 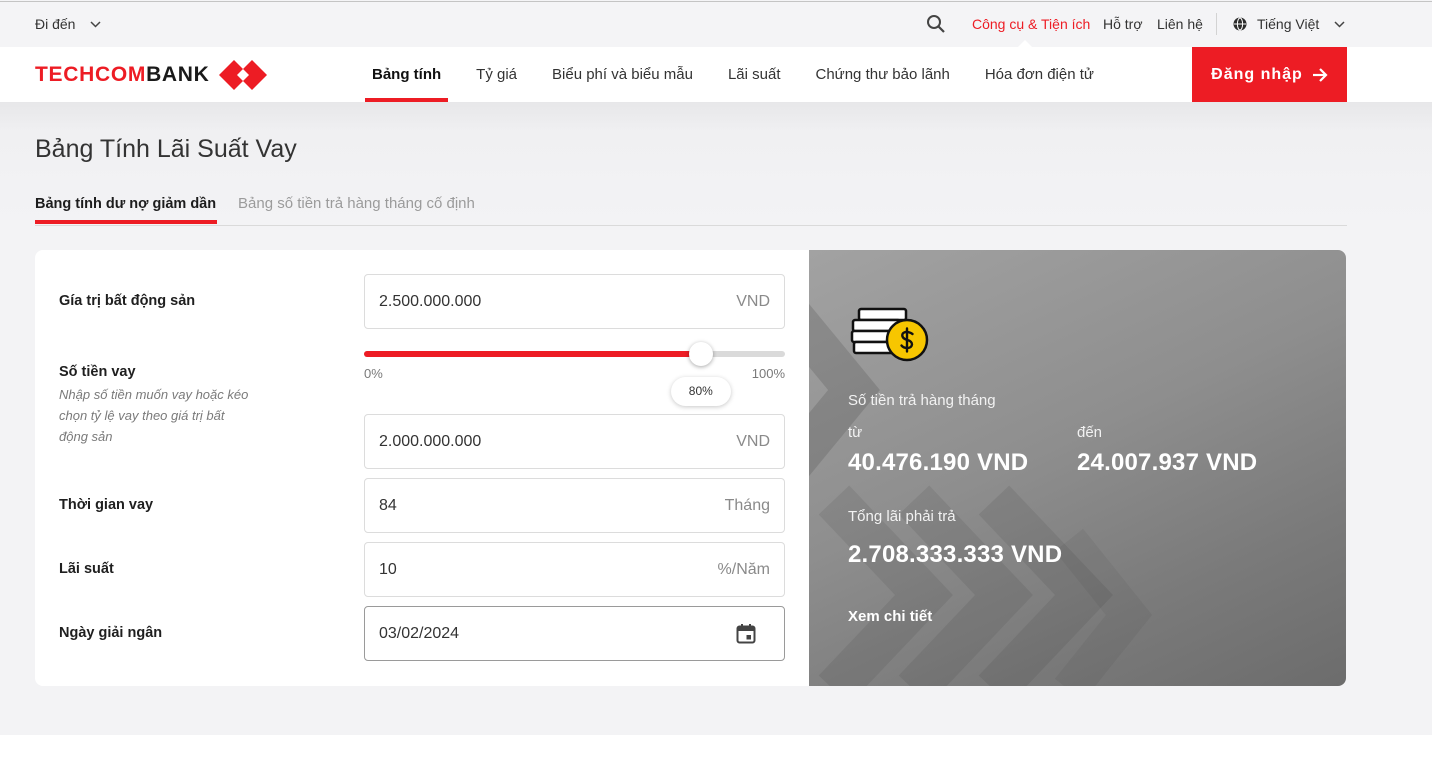 I want to click on loan-amount-input, so click(x=574, y=441).